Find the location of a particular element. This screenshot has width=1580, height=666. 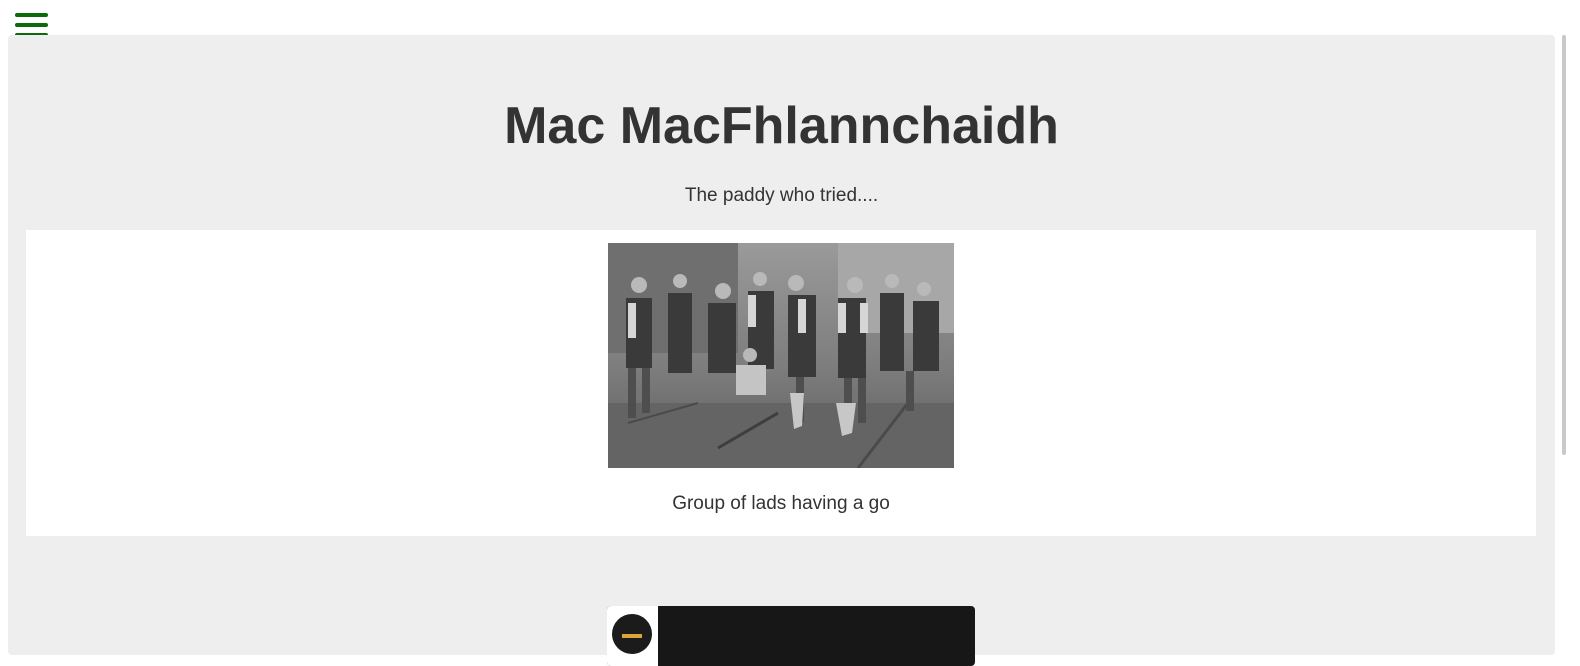

image-caption: Group of lads having a go is located at coordinates (781, 503).